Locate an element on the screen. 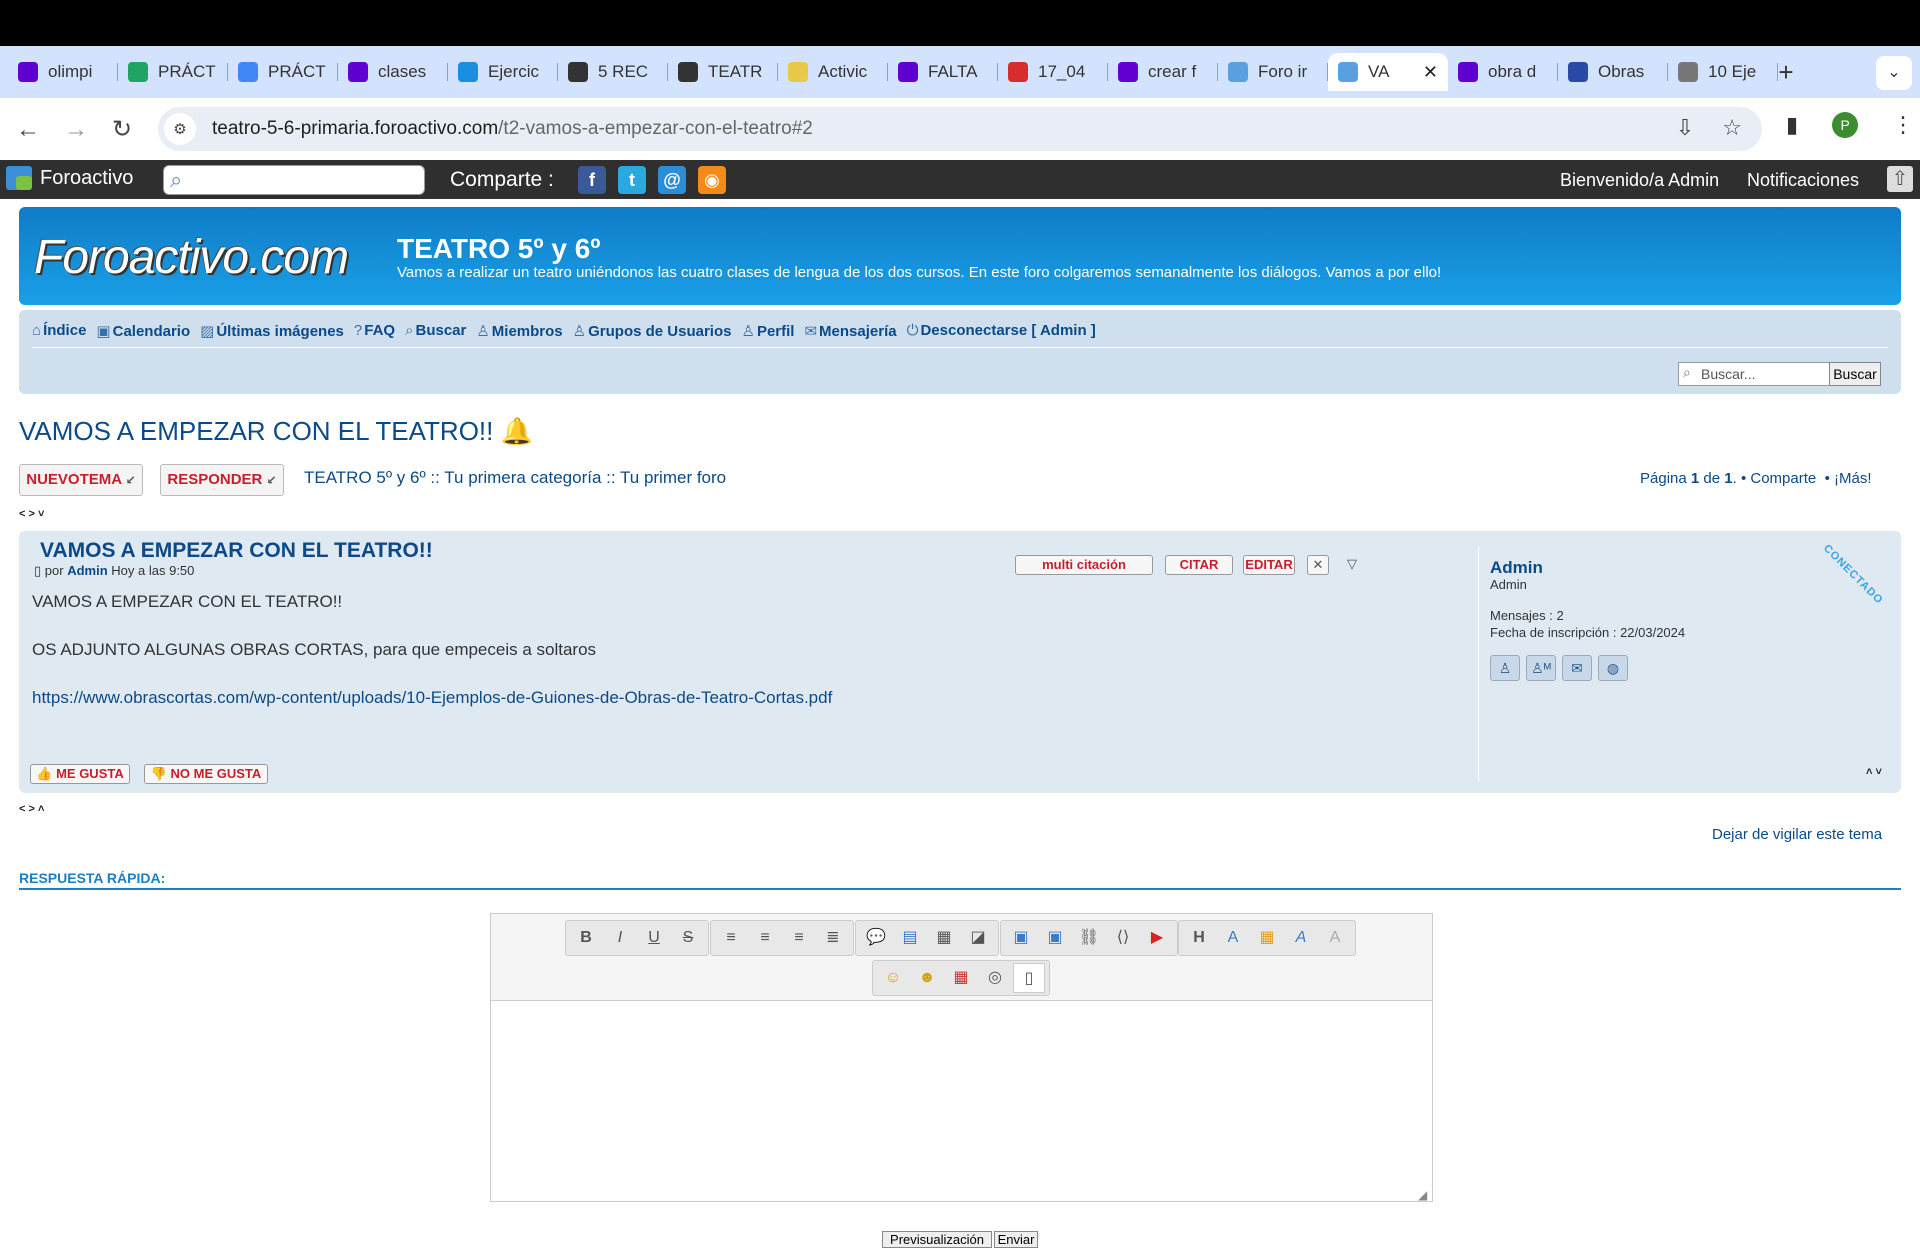 The width and height of the screenshot is (1920, 1248). website-globe-icon: ◍ is located at coordinates (1613, 668).